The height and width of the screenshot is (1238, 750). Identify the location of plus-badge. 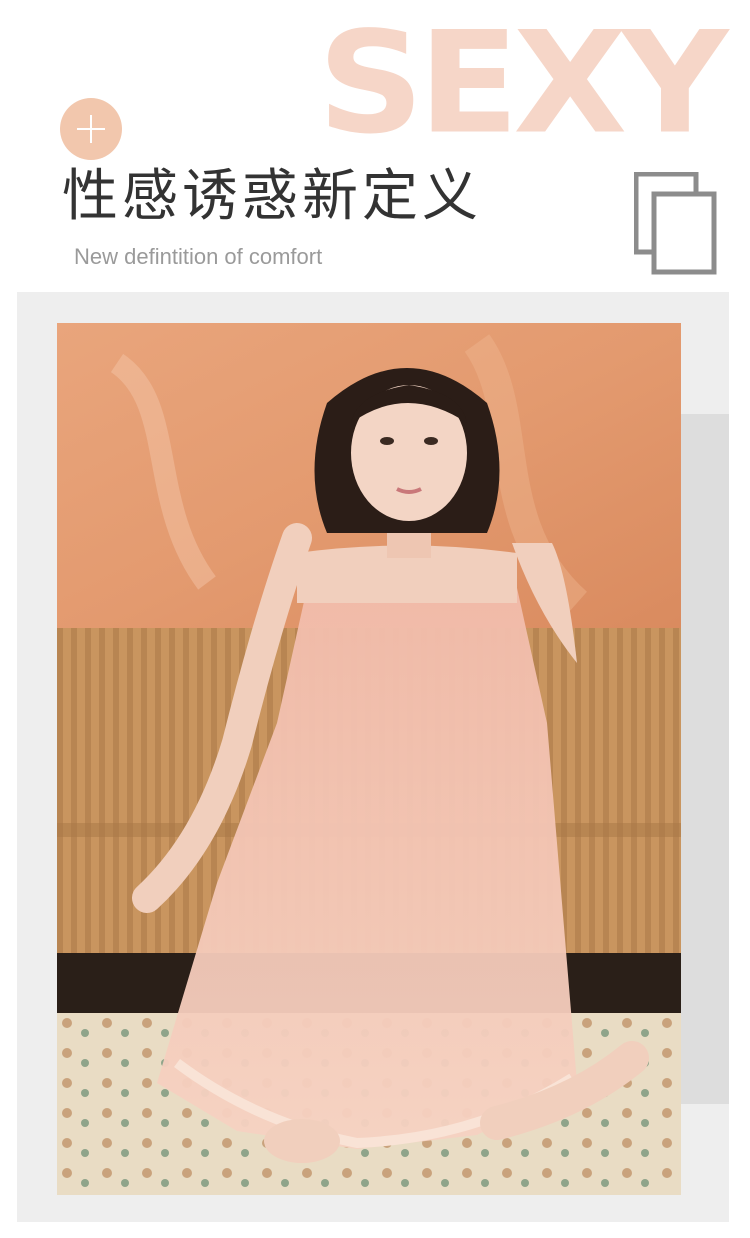
(91, 129).